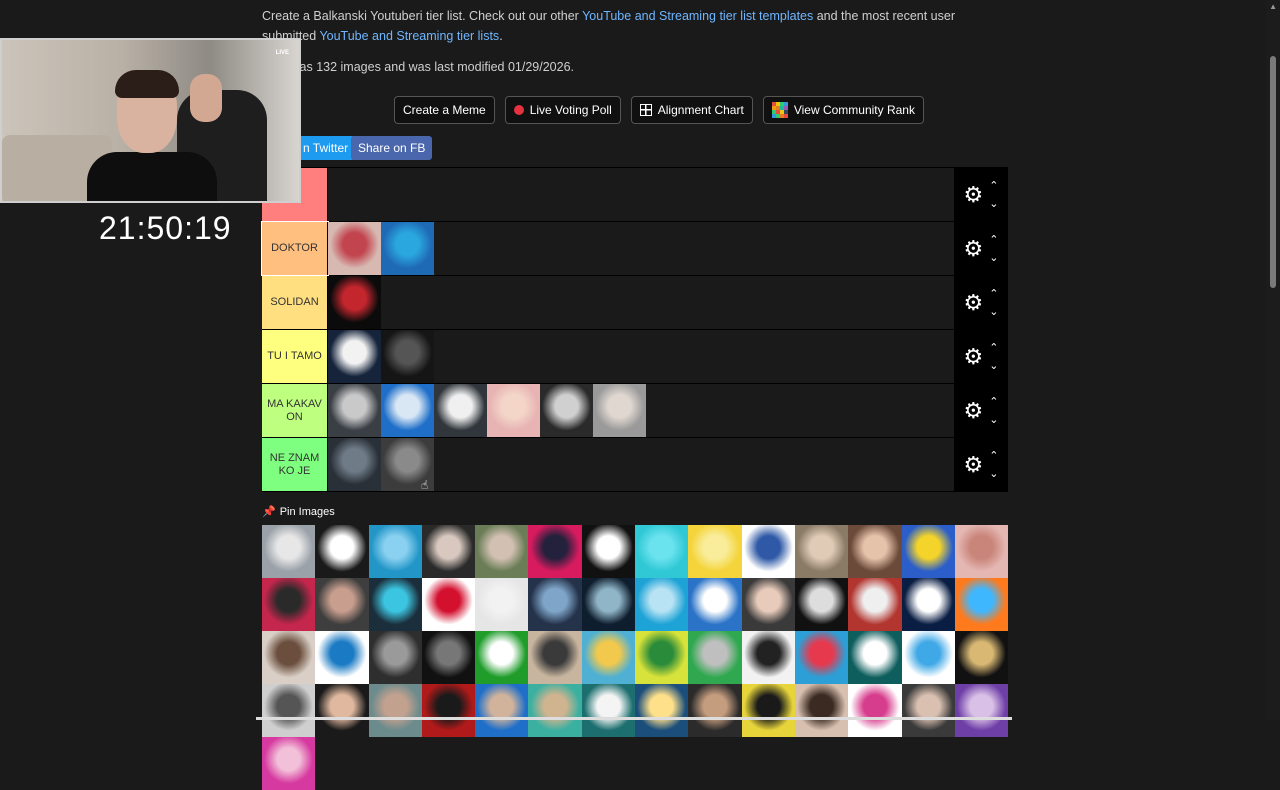 The height and width of the screenshot is (790, 1280). Describe the element at coordinates (1273, 172) in the screenshot. I see `scrollbar-thumb` at that location.